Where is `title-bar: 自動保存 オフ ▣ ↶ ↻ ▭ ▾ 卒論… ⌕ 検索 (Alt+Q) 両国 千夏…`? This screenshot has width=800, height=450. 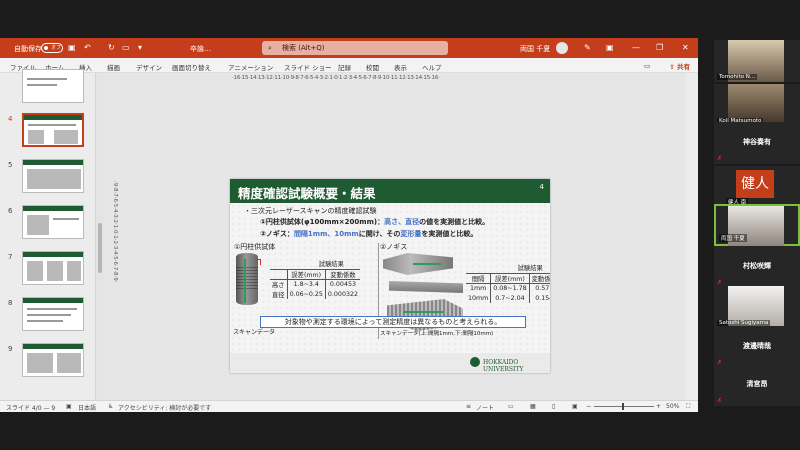 title-bar: 自動保存 オフ ▣ ↶ ↻ ▭ ▾ 卒論… ⌕ 検索 (Alt+Q) 両国 千夏… is located at coordinates (349, 48).